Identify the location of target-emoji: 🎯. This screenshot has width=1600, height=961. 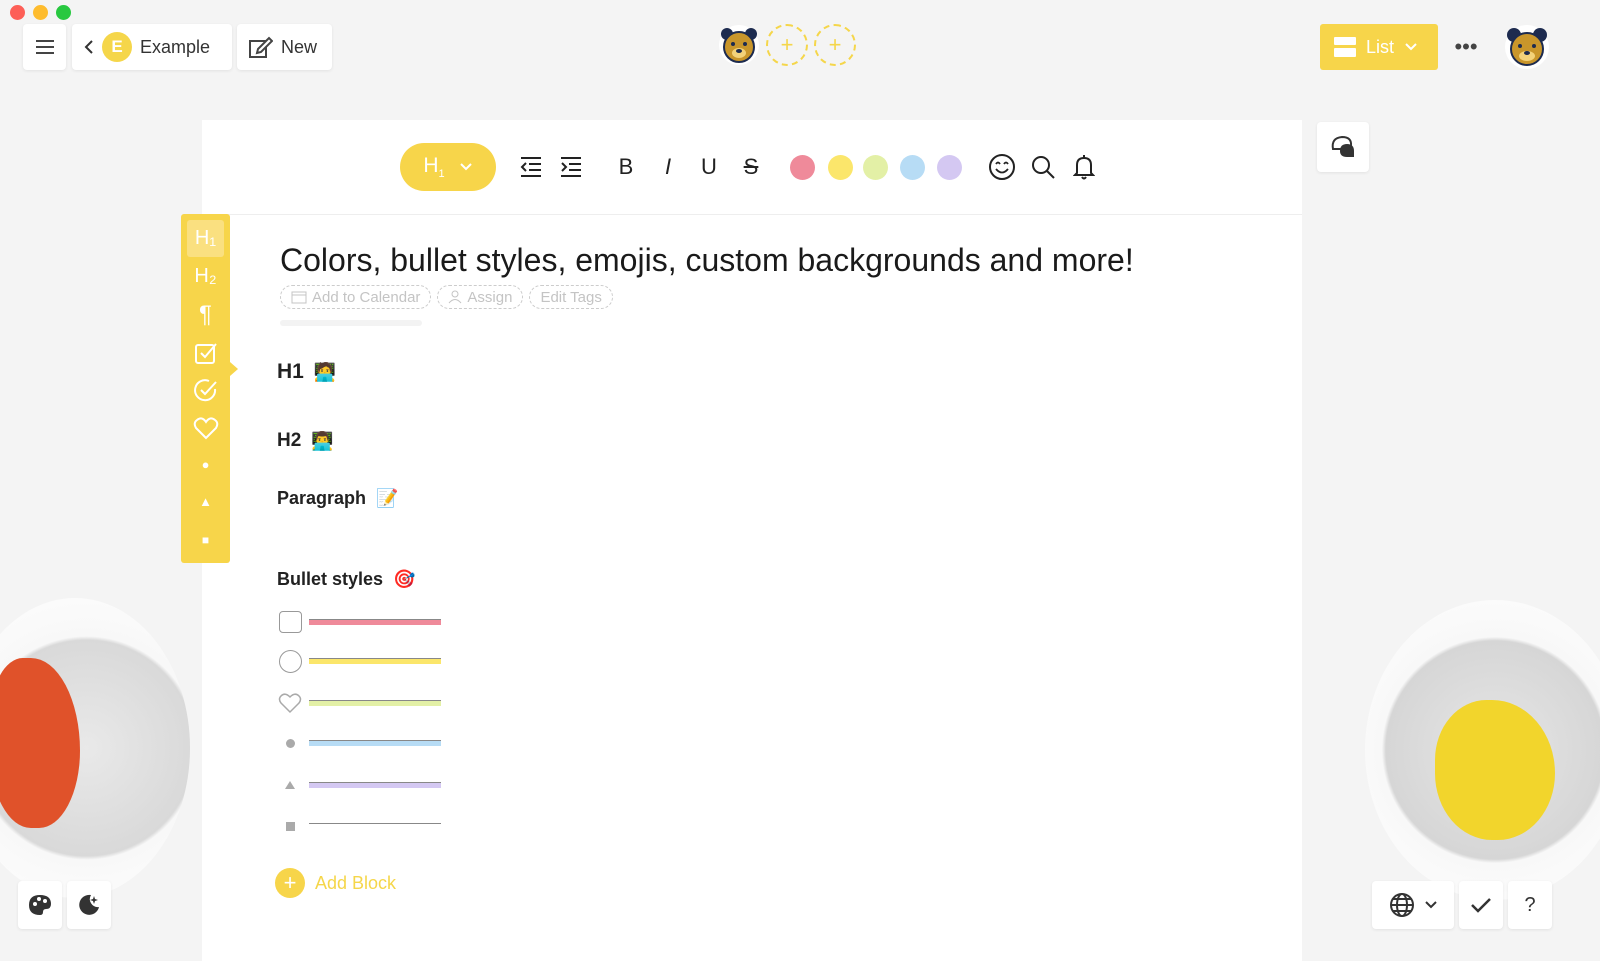
(404, 579).